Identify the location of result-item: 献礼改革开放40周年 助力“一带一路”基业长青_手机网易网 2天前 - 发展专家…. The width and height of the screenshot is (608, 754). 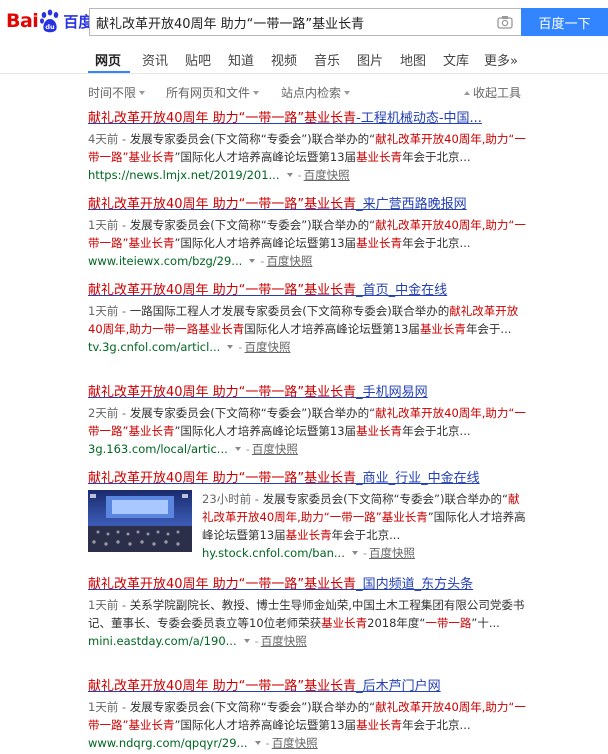
(308, 421).